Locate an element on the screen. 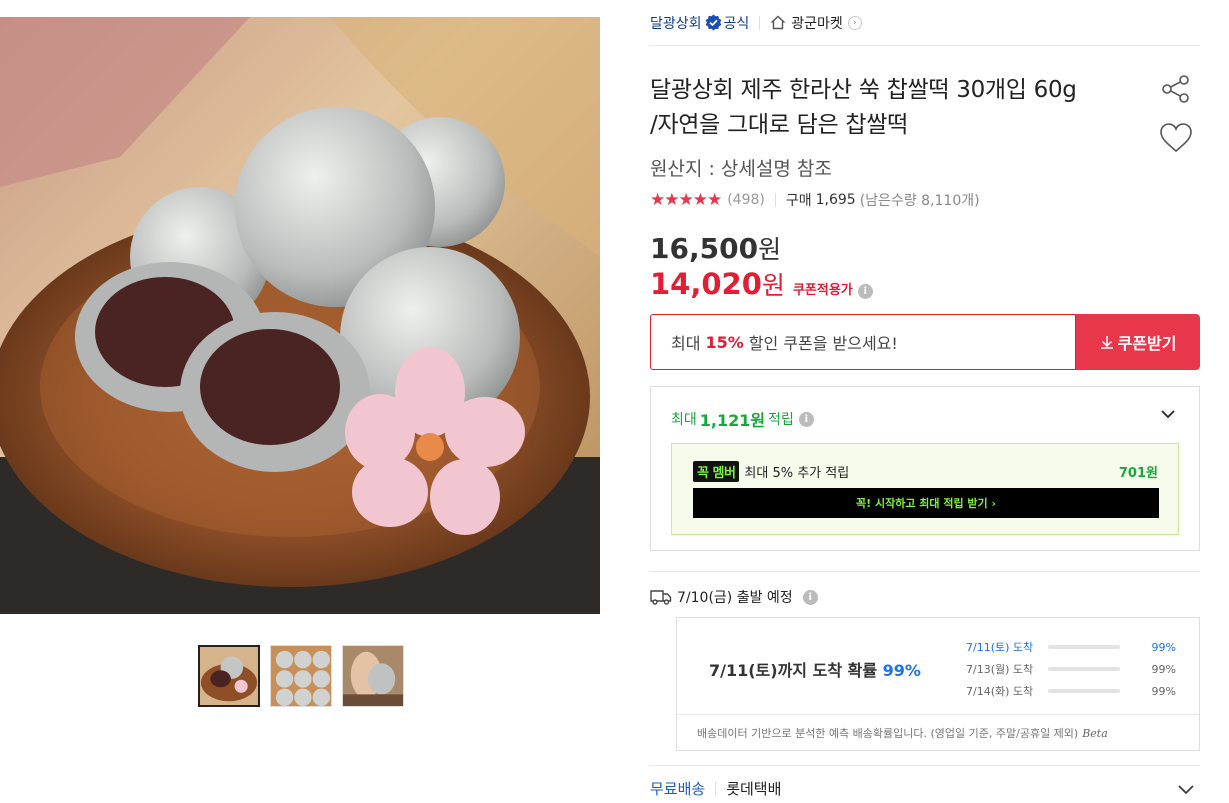 The width and height of the screenshot is (1229, 803). coupon-prefix: 최대 is located at coordinates (686, 343).